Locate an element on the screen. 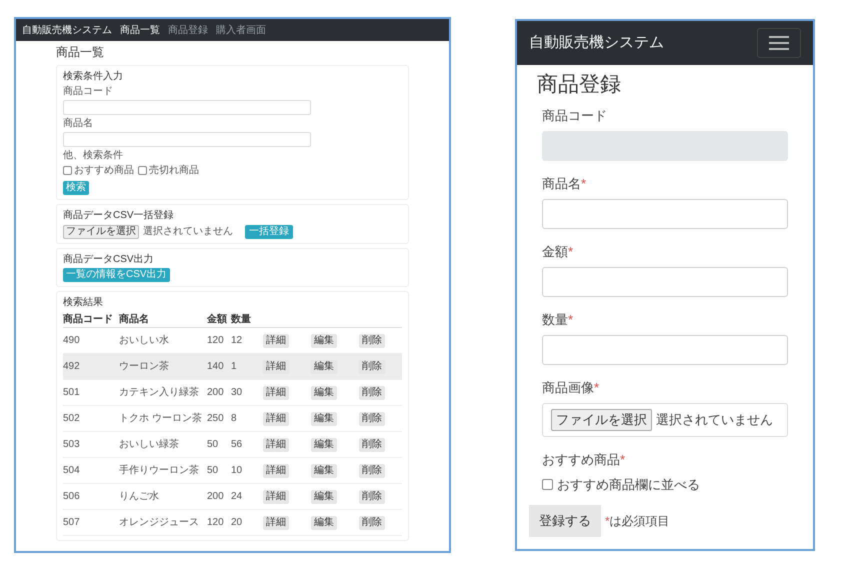  table-cell-text: 501 is located at coordinates (72, 393).